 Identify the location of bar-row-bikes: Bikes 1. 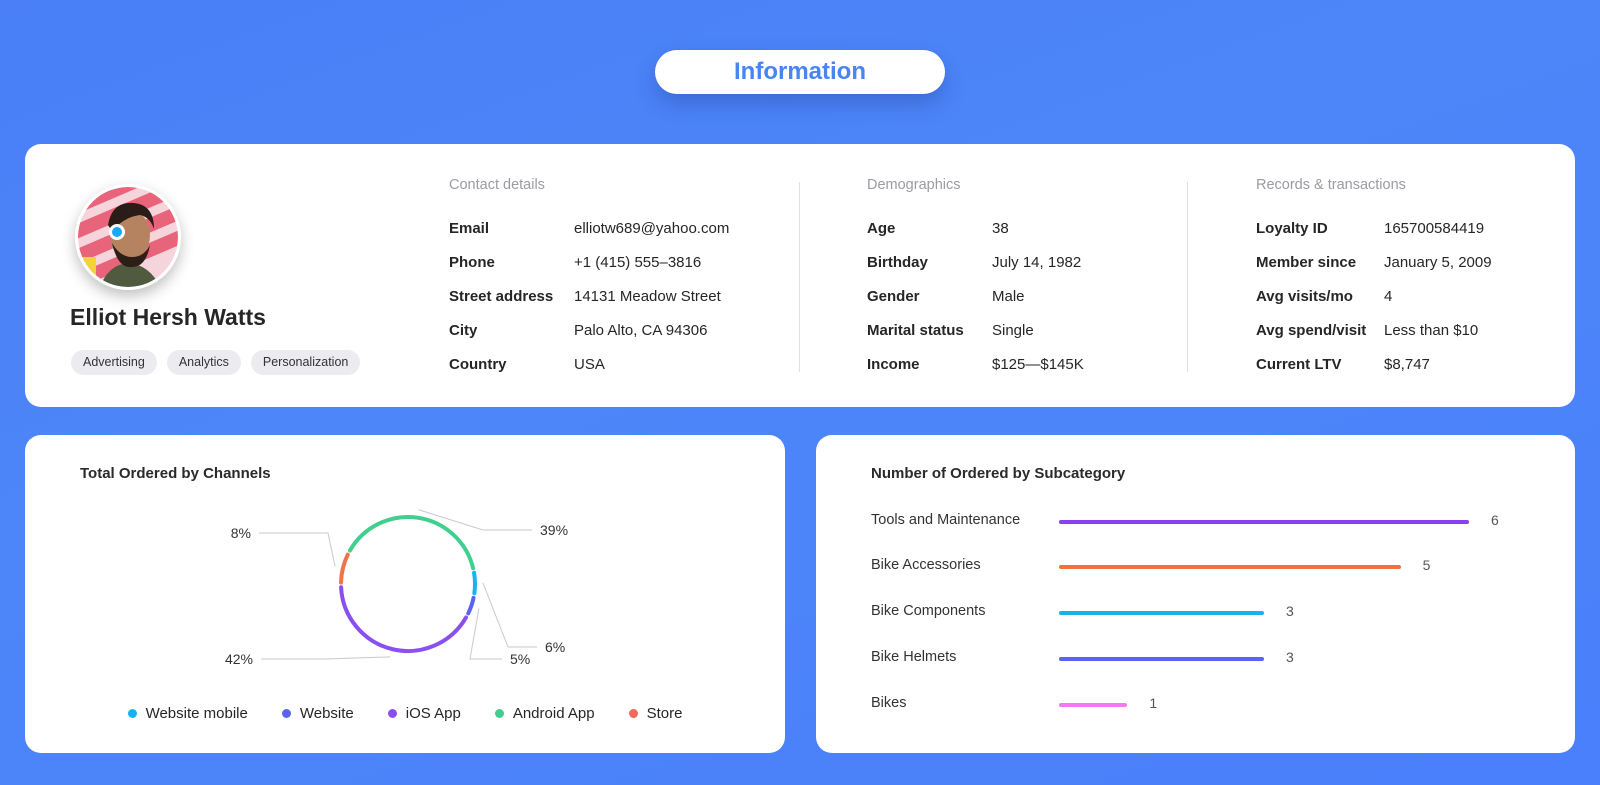
(1211, 707).